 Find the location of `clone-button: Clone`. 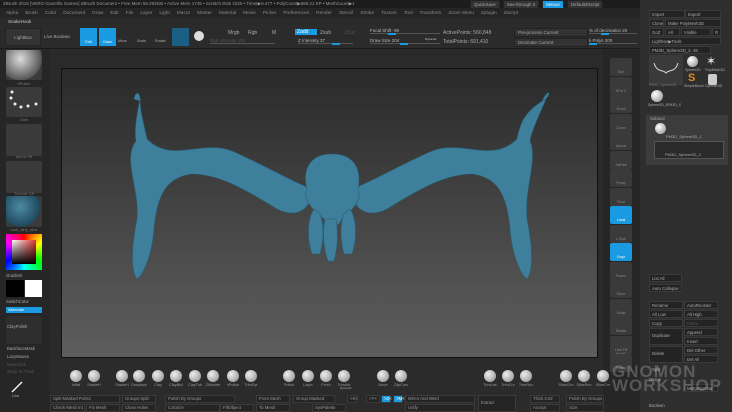

clone-button: Clone is located at coordinates (656, 23).